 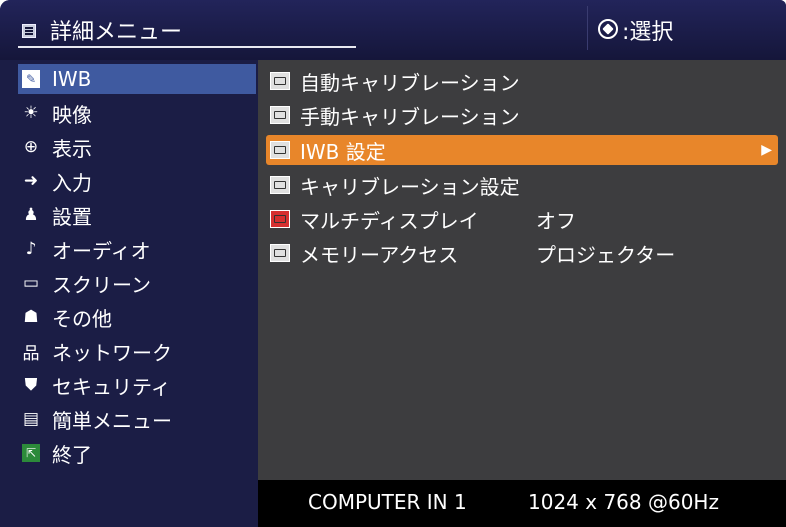 I want to click on signal-resolution: 1024 x 768 @60Hz, so click(x=623, y=502).